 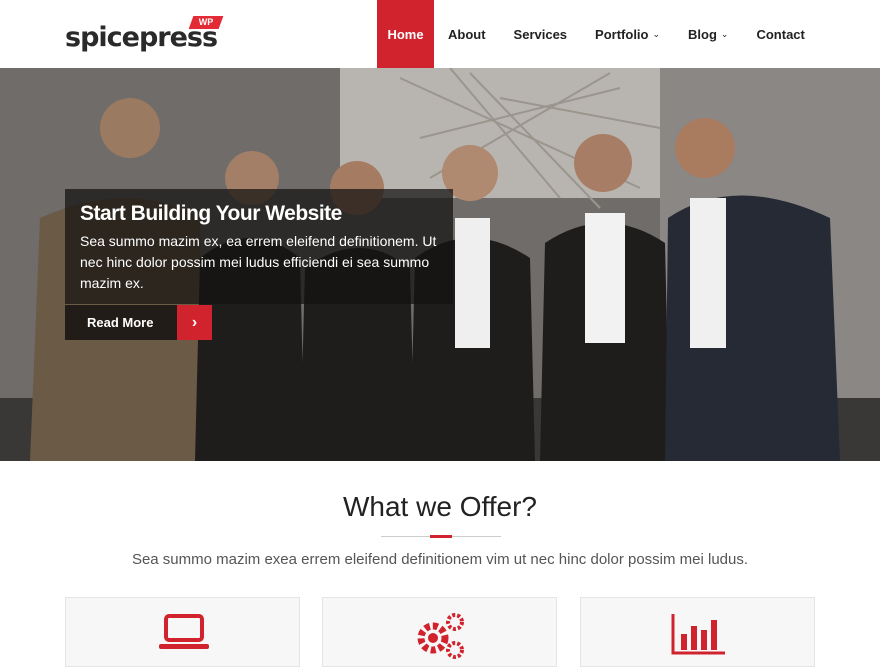 I want to click on nav-label: Home, so click(x=405, y=34).